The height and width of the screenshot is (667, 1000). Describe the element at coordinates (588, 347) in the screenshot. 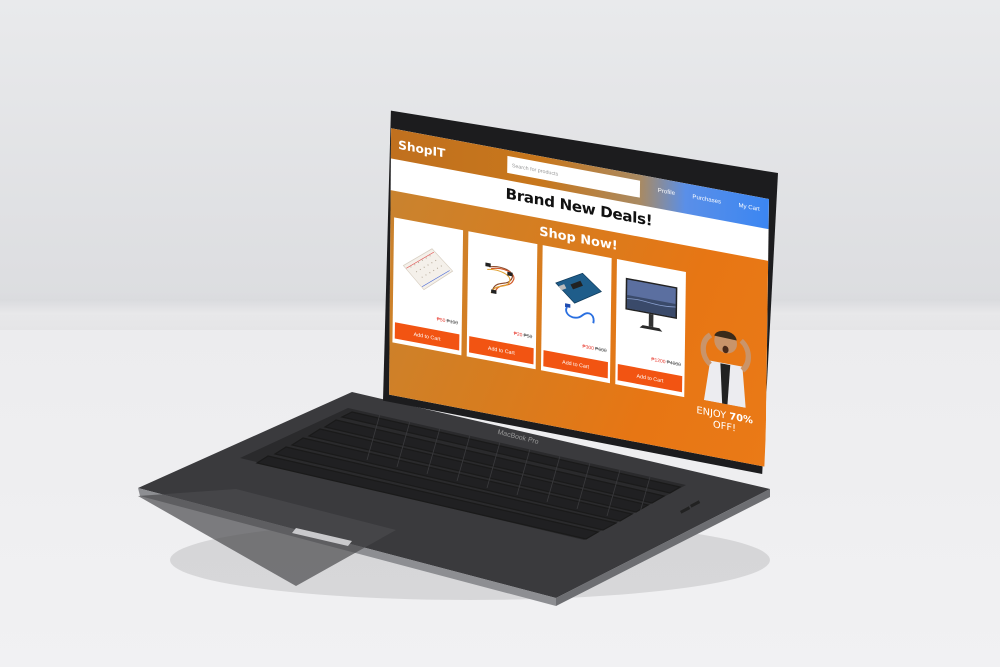

I see `sale-price: ₱300` at that location.